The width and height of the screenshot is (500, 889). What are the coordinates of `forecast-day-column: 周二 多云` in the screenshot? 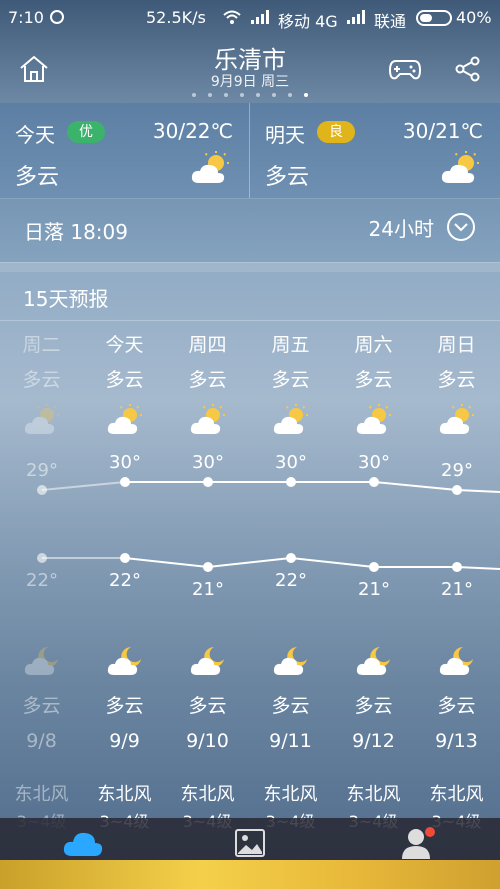 It's located at (41, 385).